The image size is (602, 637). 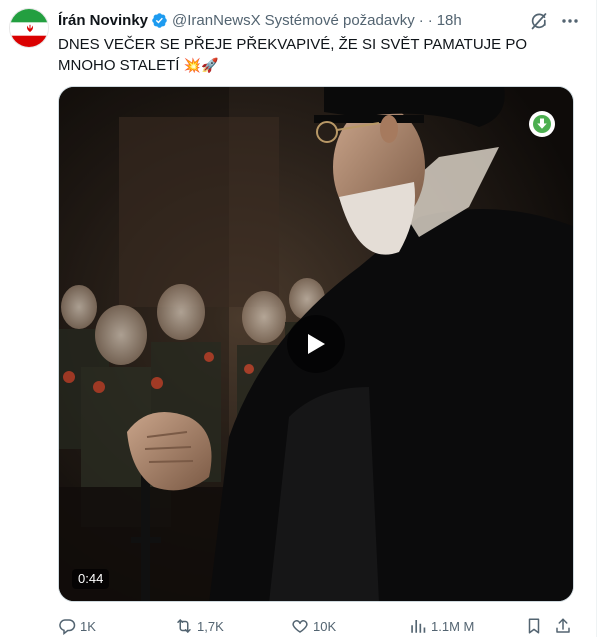 I want to click on heart-icon, so click(x=300, y=626).